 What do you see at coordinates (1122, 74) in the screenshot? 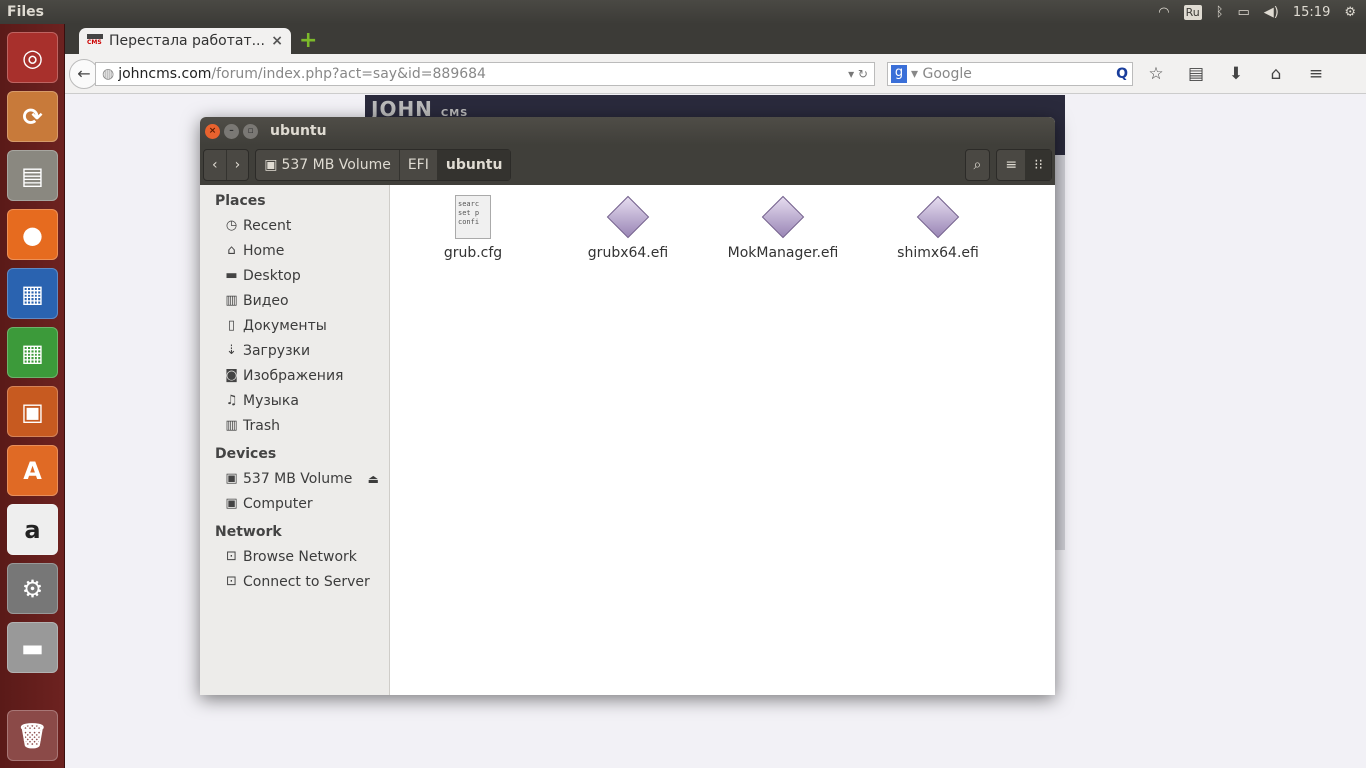
I see `search-icon: Q` at bounding box center [1122, 74].